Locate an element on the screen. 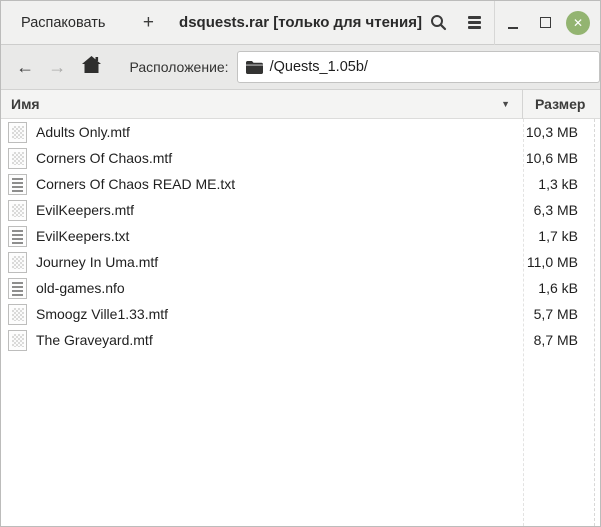  file-size: 1,6 kB is located at coordinates (558, 288).